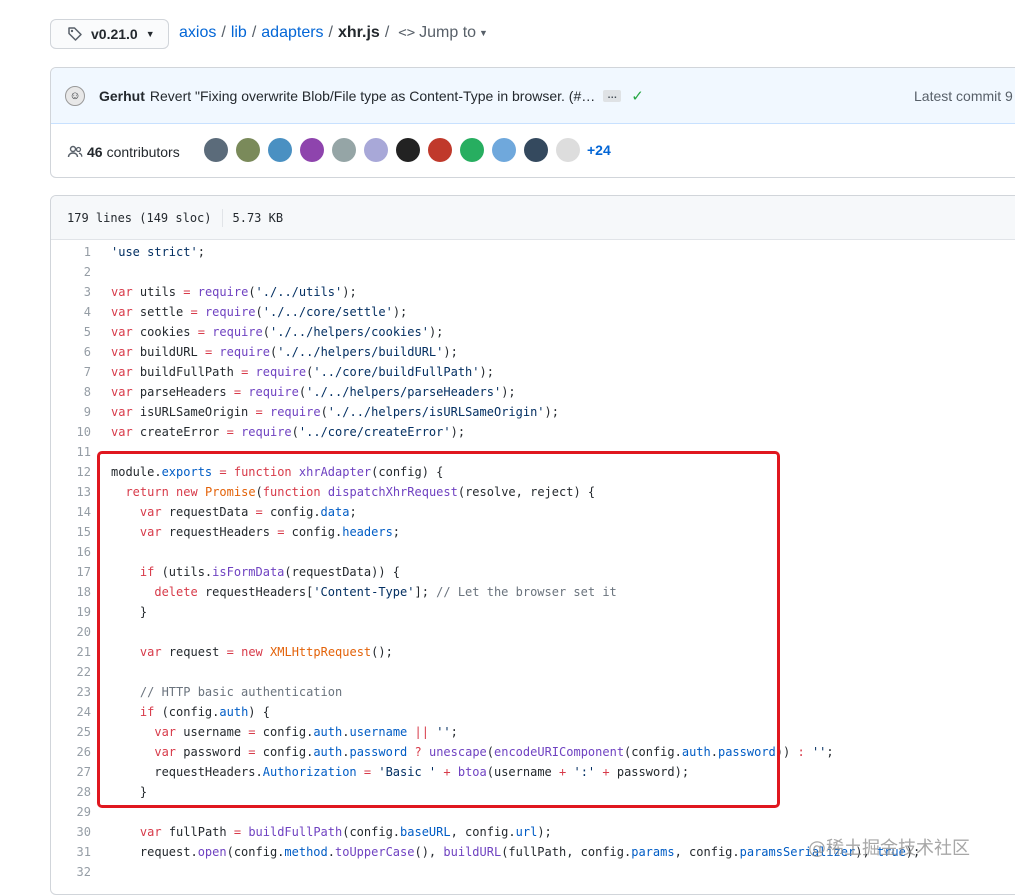 This screenshot has width=1015, height=895. I want to click on line-number: 16, so click(71, 552).